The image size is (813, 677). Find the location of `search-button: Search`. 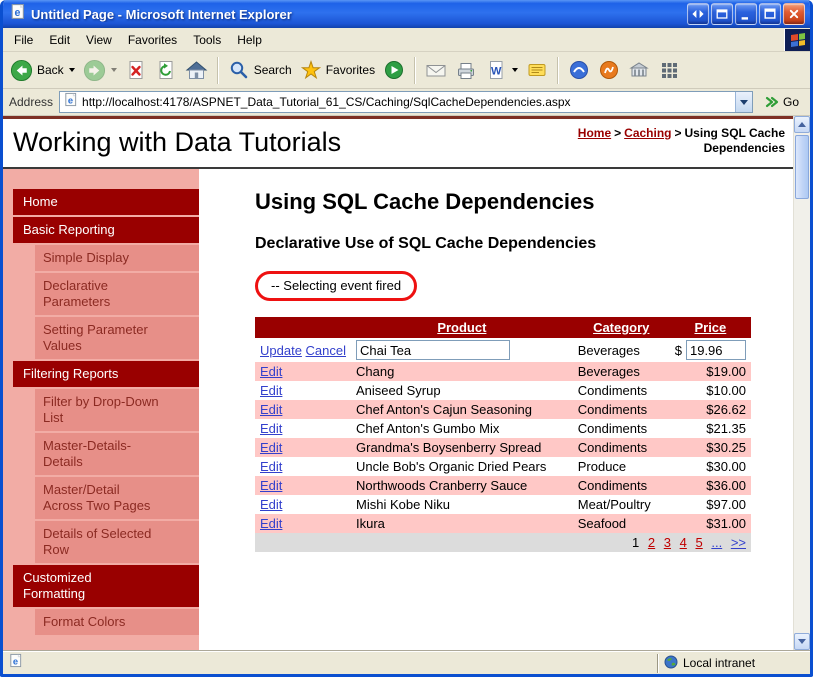

search-button: Search is located at coordinates (260, 70).